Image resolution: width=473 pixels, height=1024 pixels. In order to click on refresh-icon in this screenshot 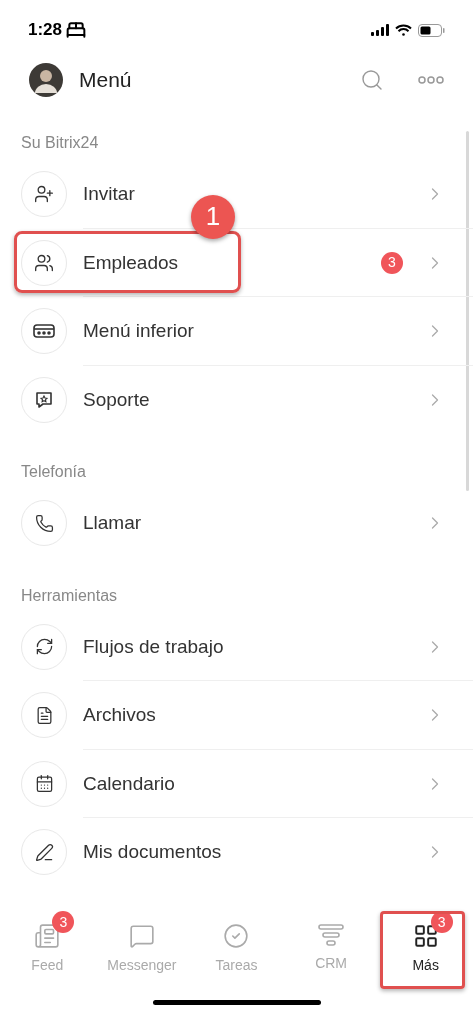, I will do `click(44, 647)`.